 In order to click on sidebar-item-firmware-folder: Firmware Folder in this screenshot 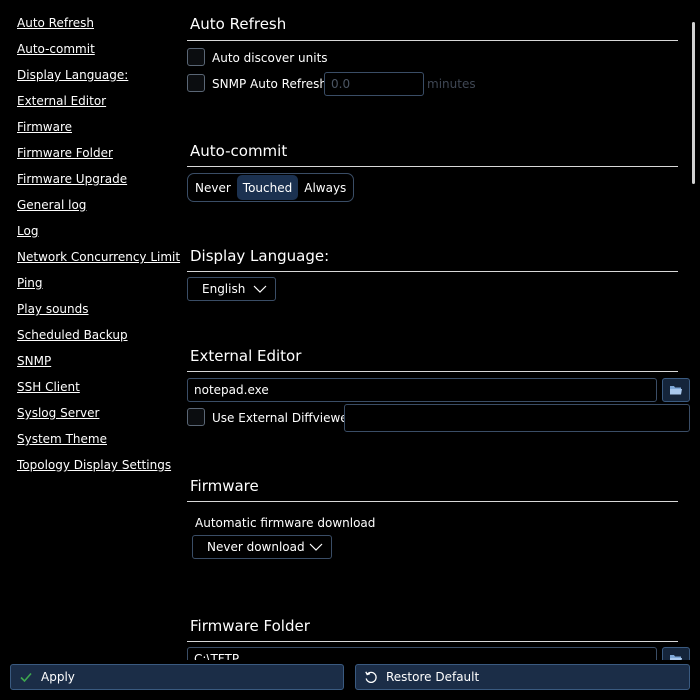, I will do `click(65, 153)`.